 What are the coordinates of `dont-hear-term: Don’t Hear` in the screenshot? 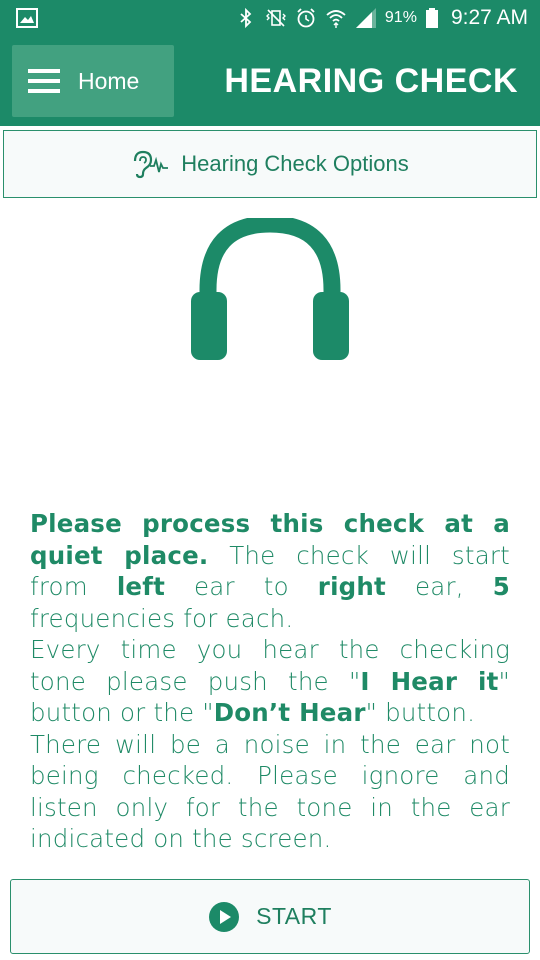 It's located at (289, 712).